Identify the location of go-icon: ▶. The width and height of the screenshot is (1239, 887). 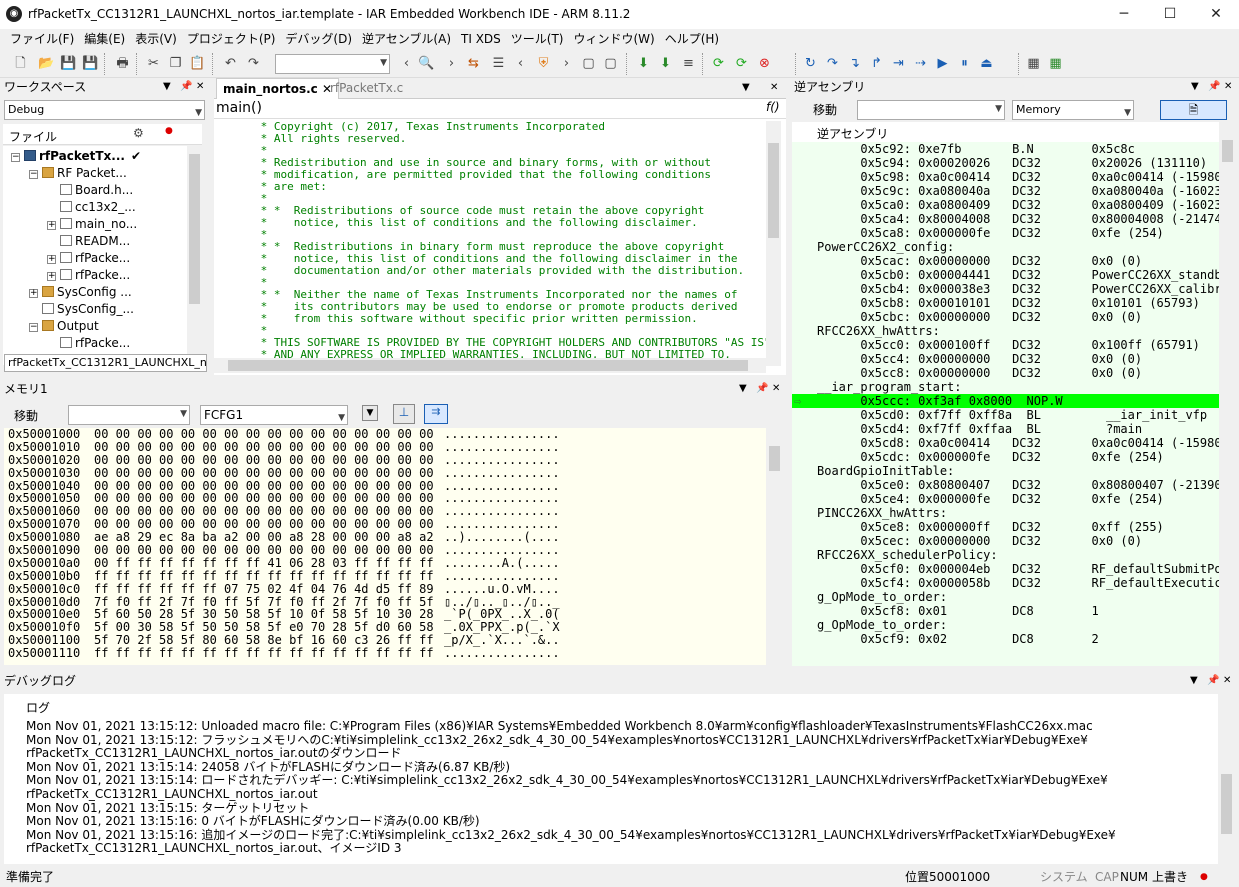
(942, 63).